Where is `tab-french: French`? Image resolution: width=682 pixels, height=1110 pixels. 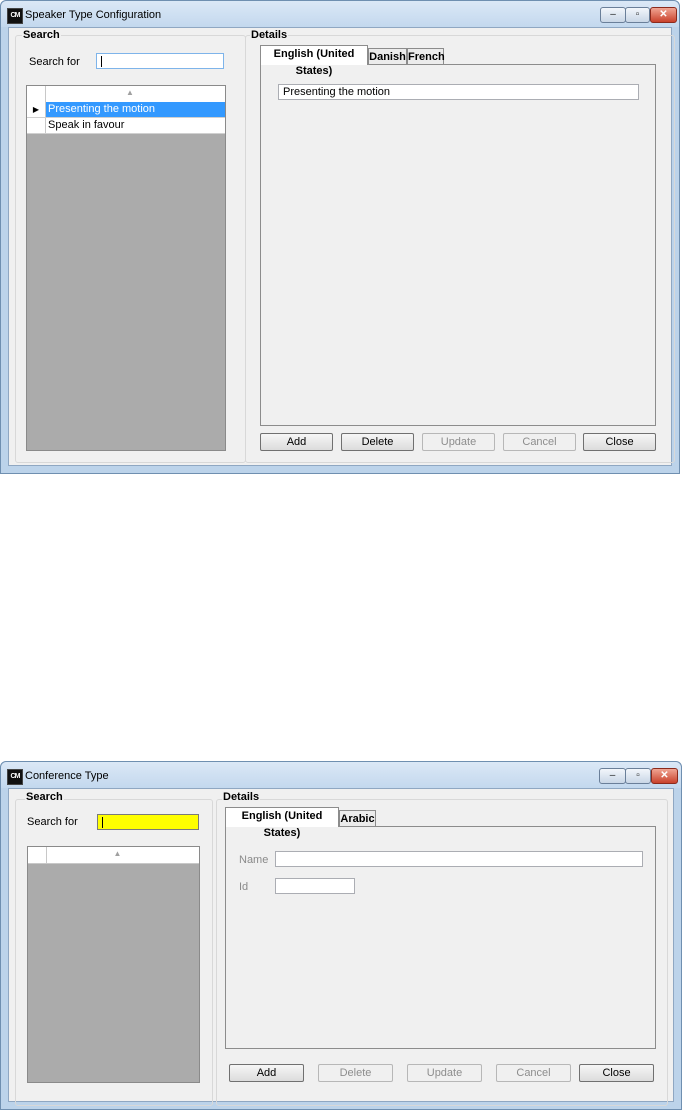 tab-french: French is located at coordinates (426, 56).